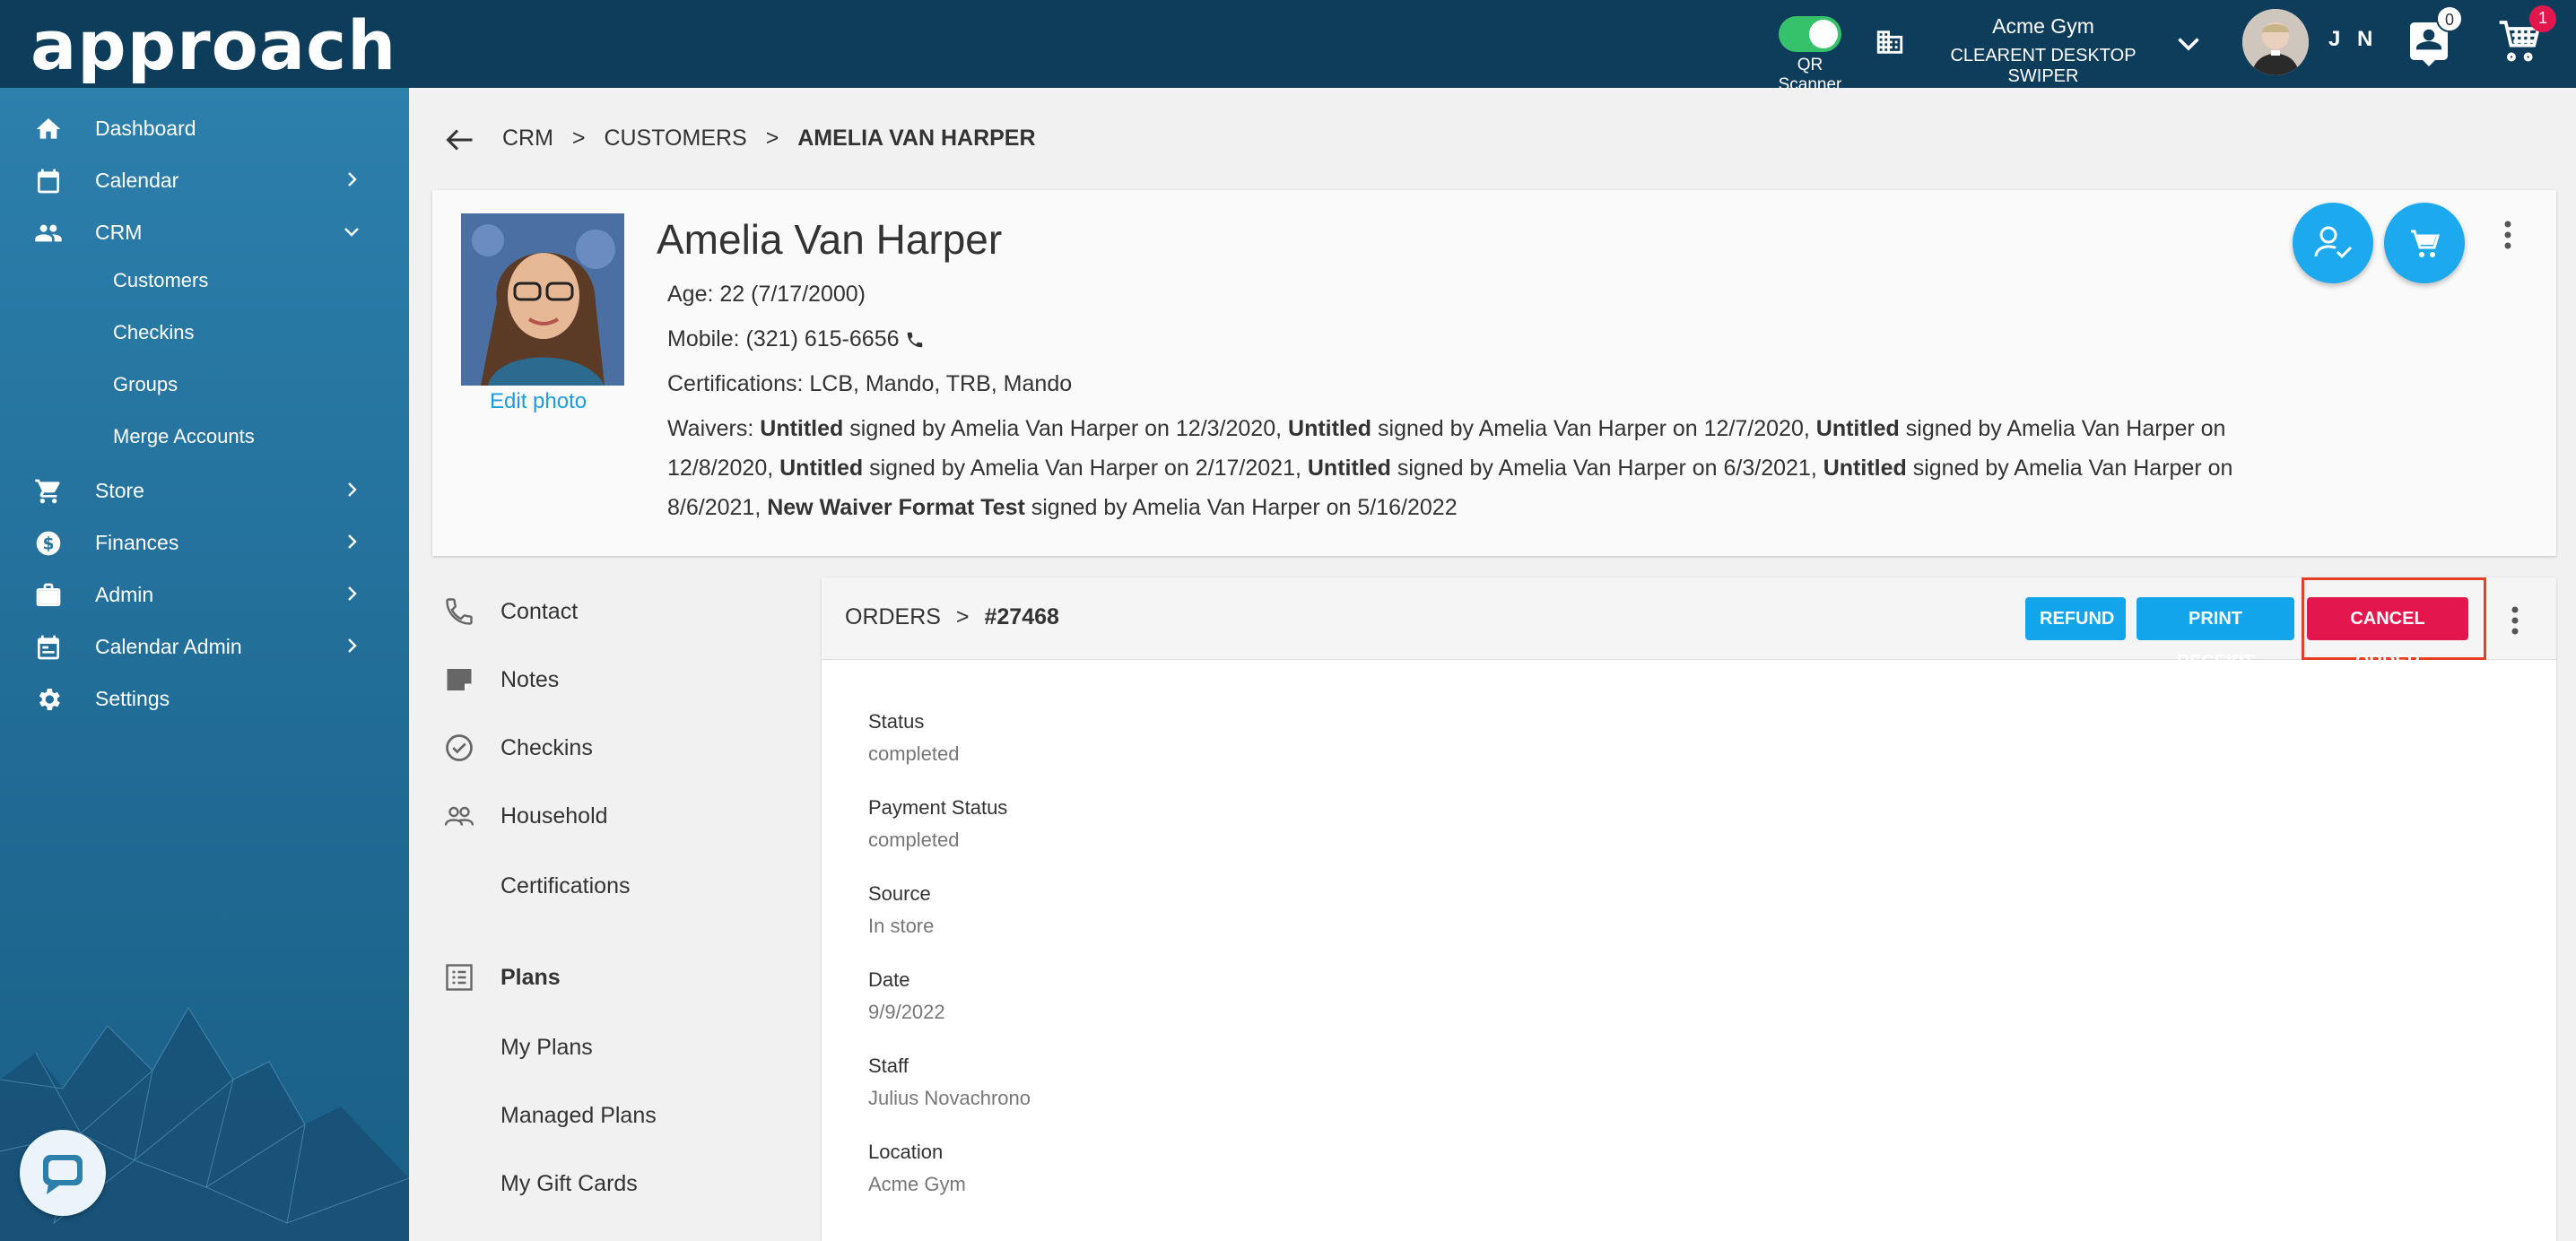 This screenshot has width=2576, height=1241. I want to click on sidebar-item-crm: CRM, so click(204, 232).